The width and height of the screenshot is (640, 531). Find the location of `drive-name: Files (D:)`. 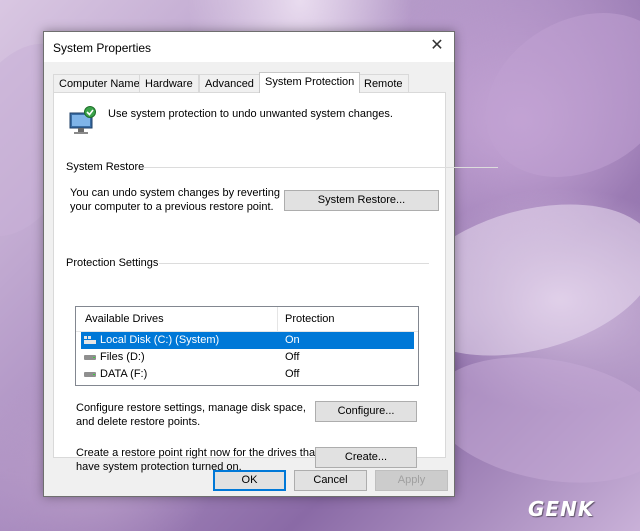

drive-name: Files (D:) is located at coordinates (122, 357).